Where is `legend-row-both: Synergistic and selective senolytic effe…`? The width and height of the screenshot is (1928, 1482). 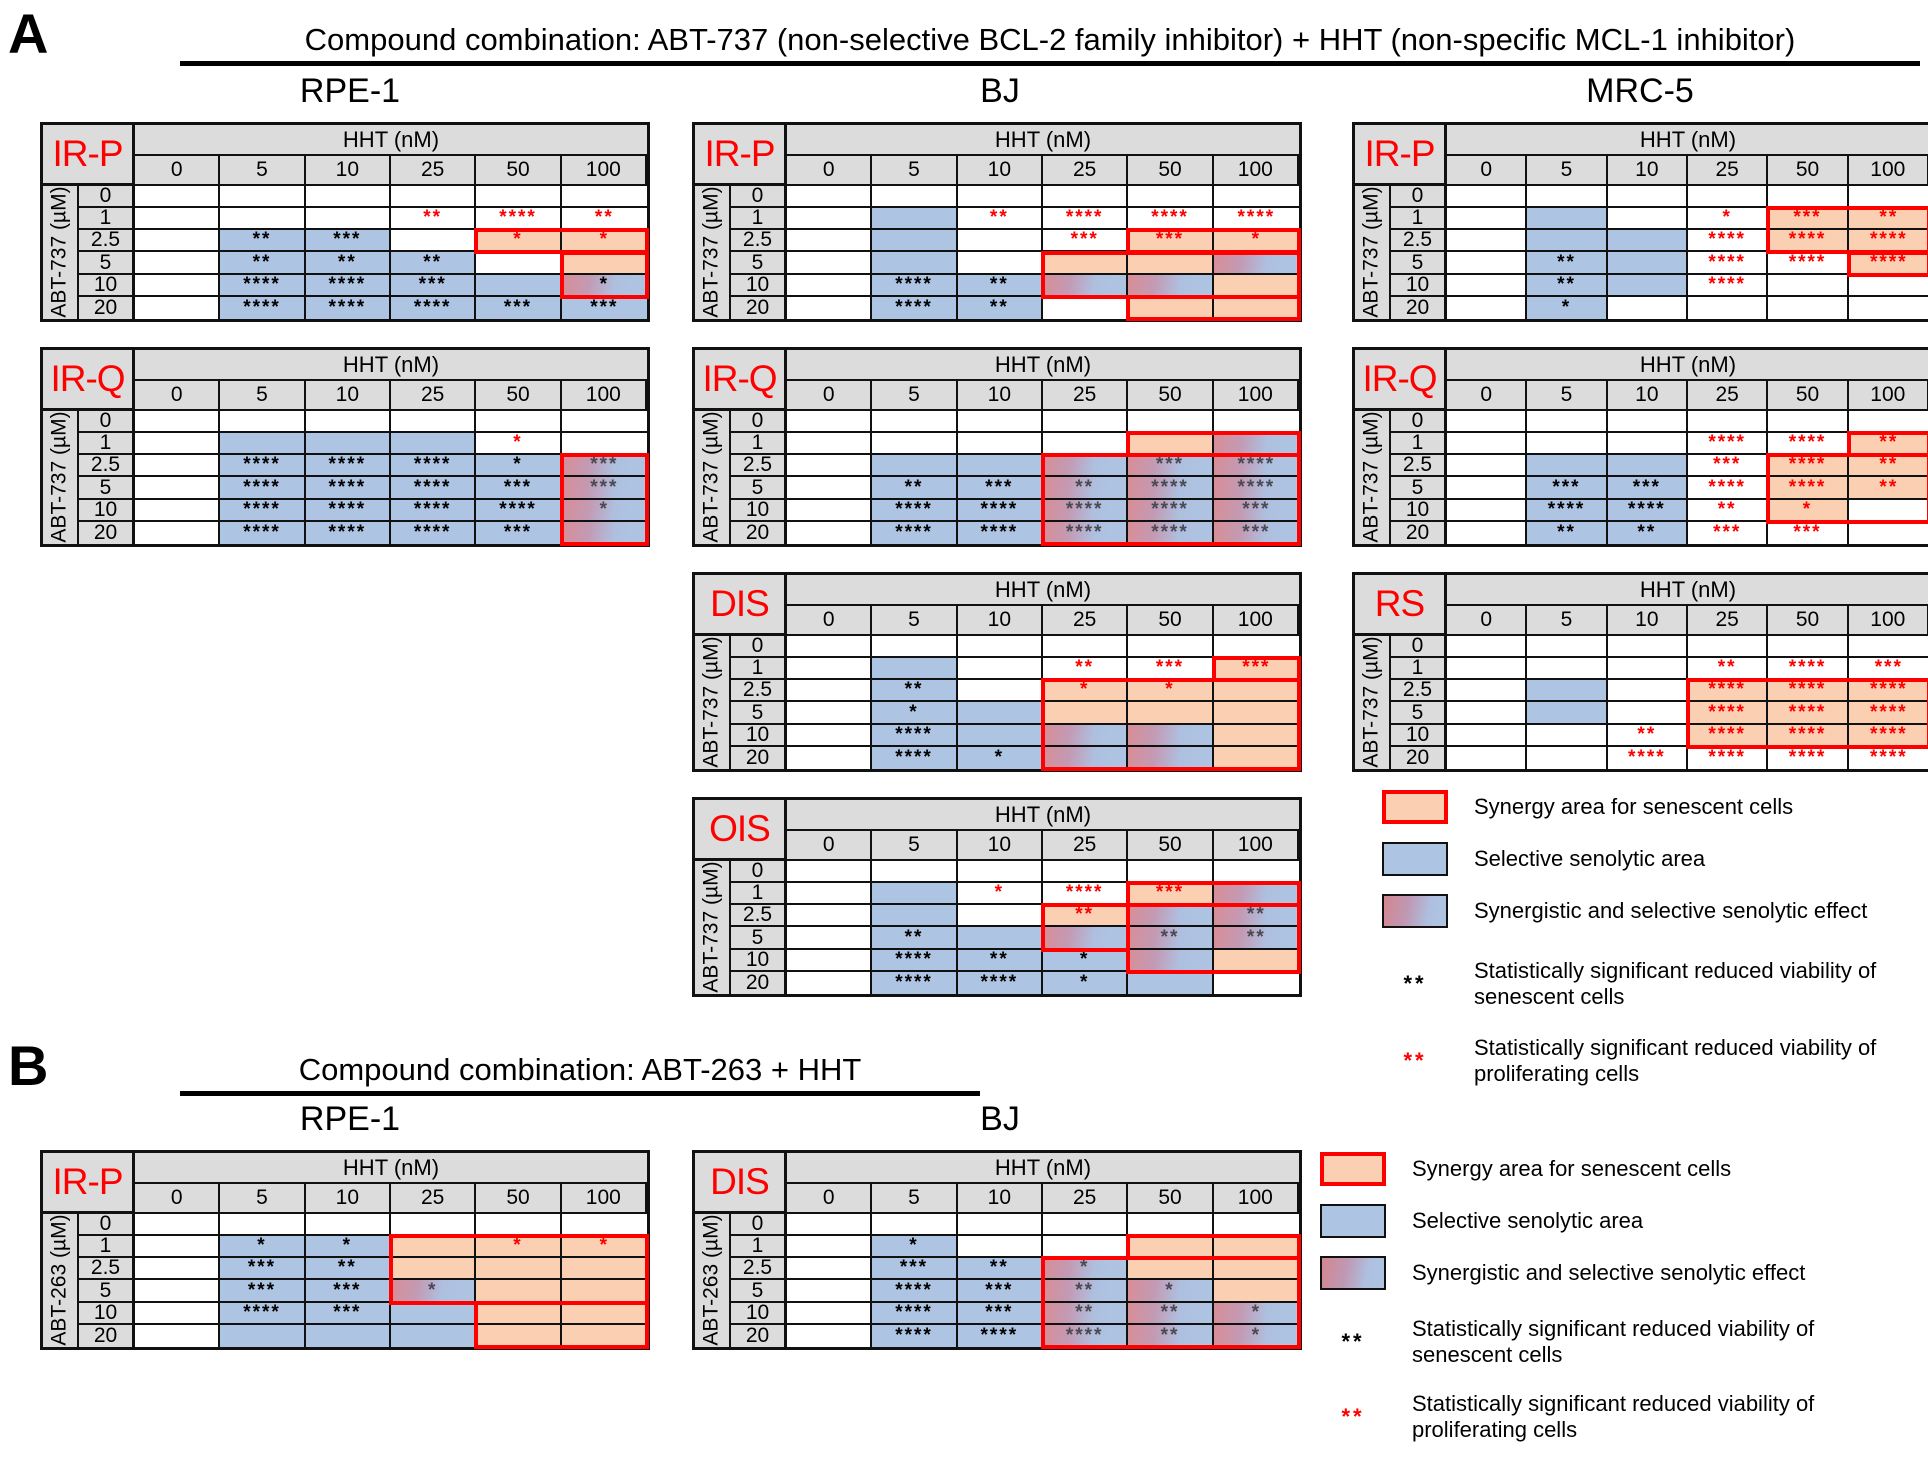
legend-row-both: Synergistic and selective senolytic effe… is located at coordinates (1652, 911).